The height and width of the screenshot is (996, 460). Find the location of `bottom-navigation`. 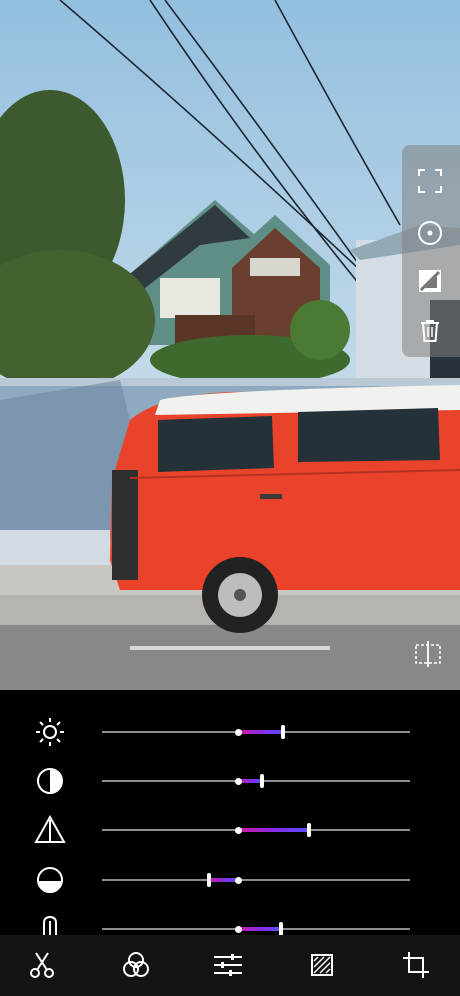

bottom-navigation is located at coordinates (230, 965).